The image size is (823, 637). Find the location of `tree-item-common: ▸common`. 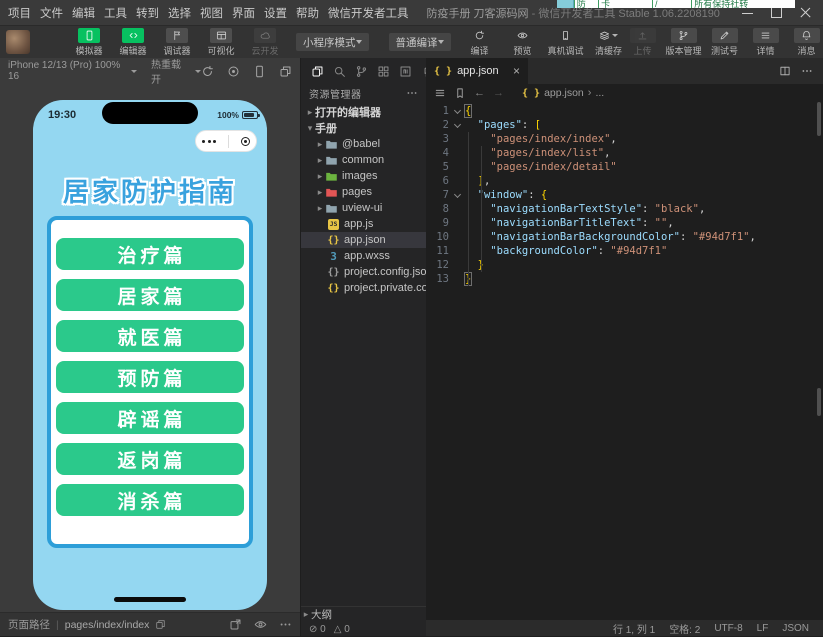

tree-item-common: ▸common is located at coordinates (363, 160).